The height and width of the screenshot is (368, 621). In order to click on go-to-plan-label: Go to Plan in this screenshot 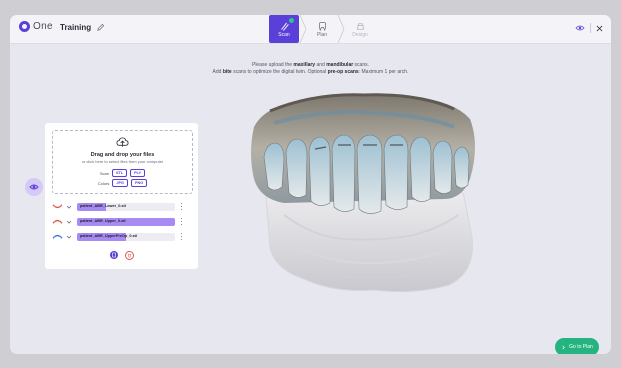, I will do `click(581, 347)`.